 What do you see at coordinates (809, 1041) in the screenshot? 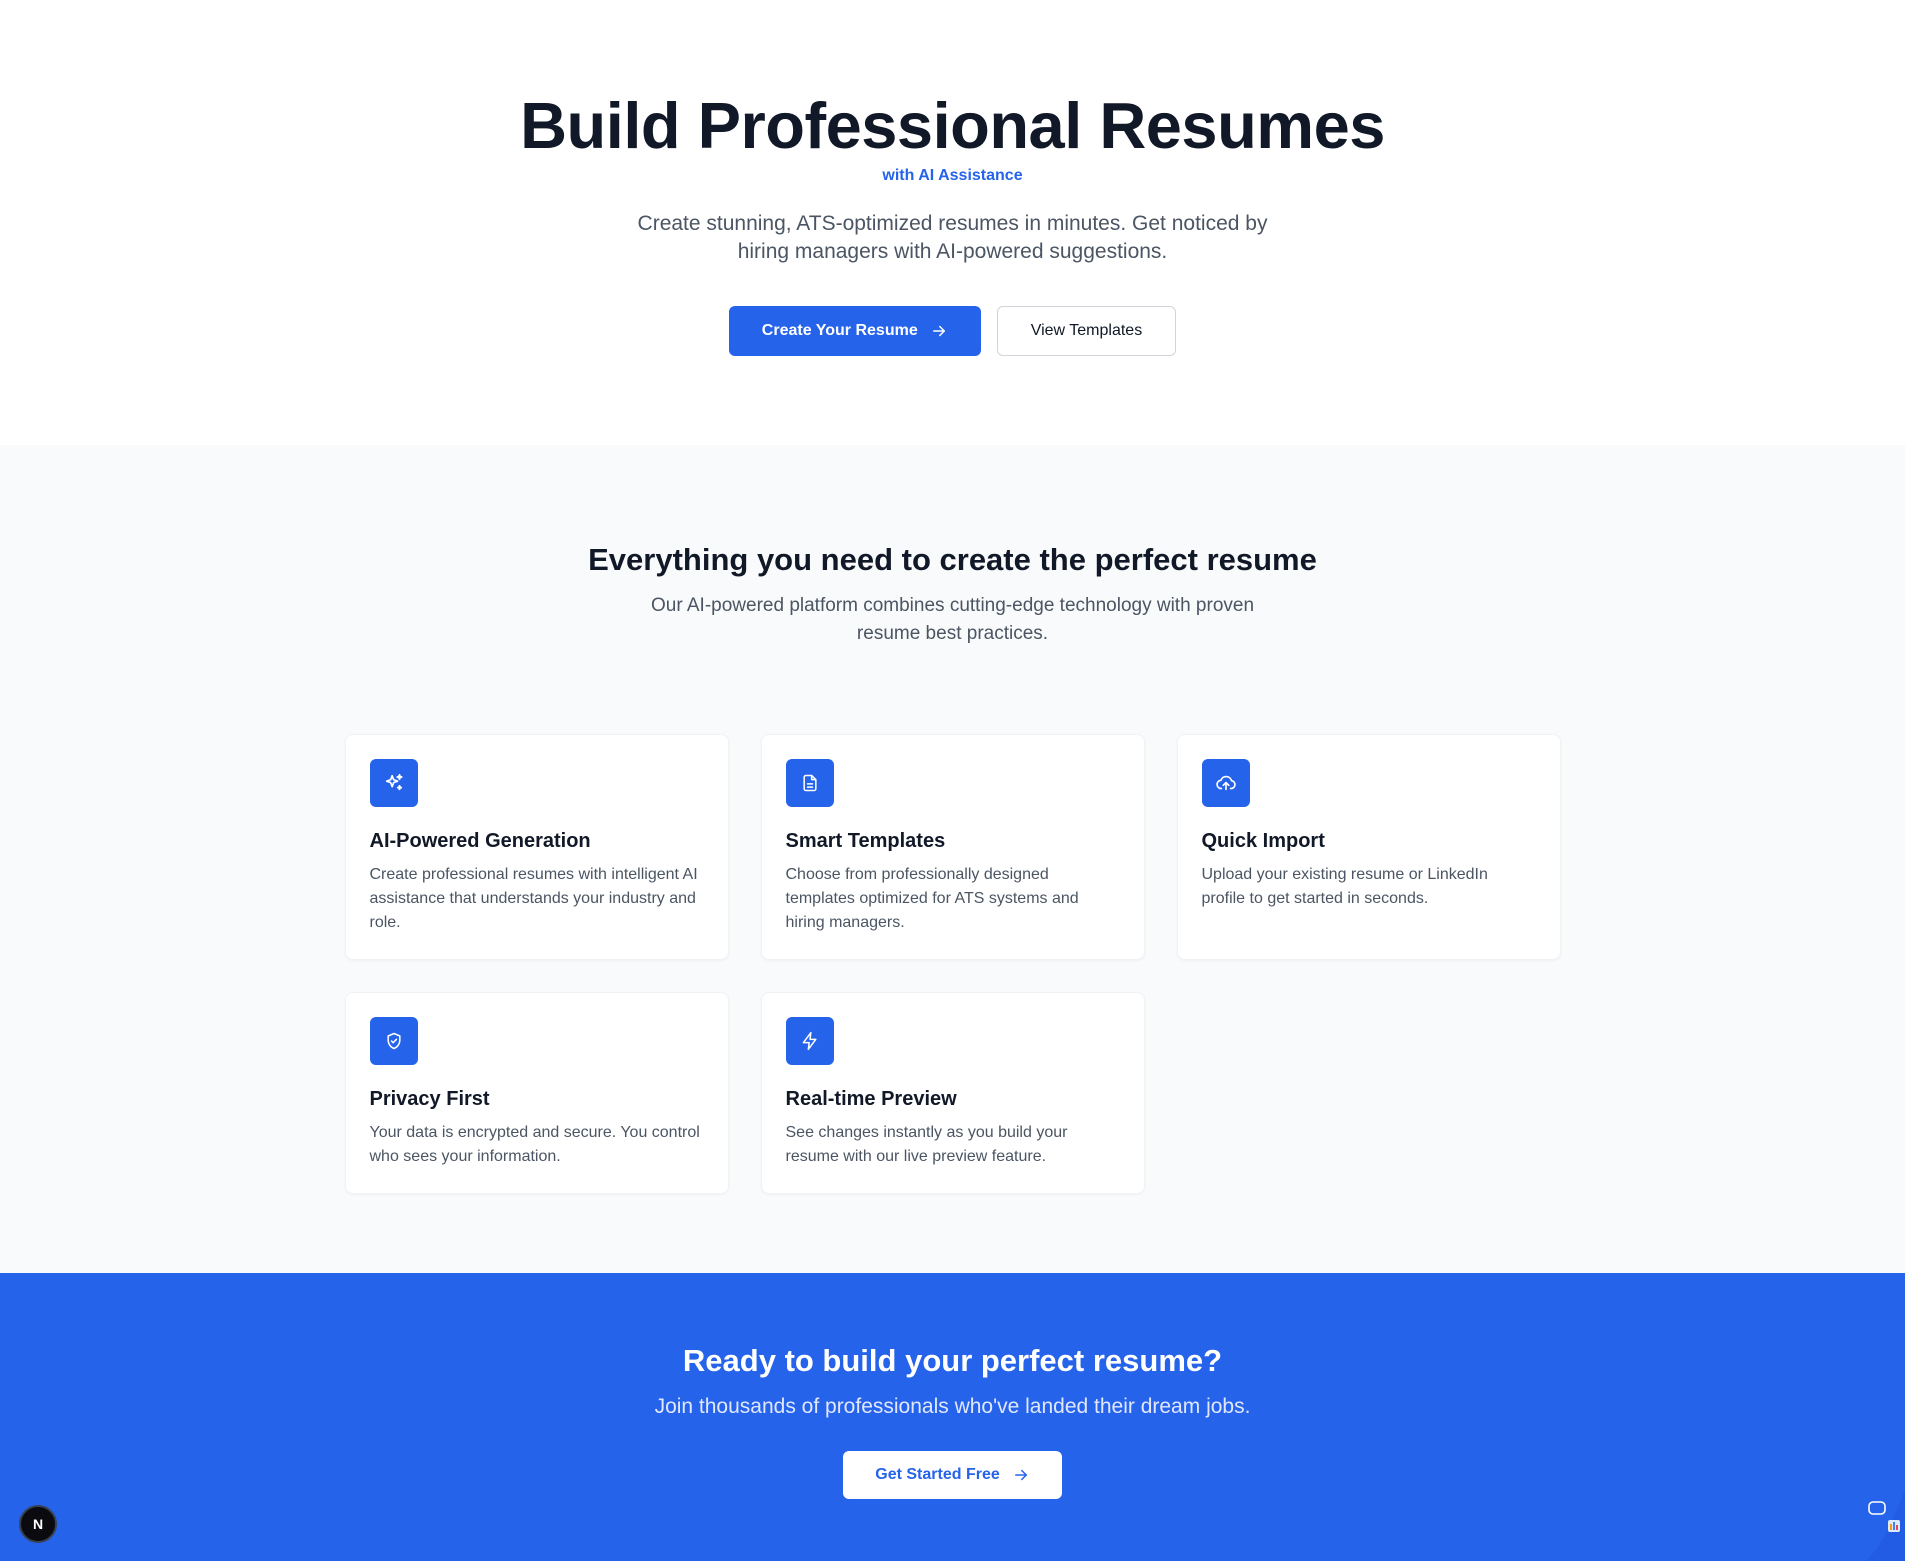
I see `lightning-icon` at bounding box center [809, 1041].